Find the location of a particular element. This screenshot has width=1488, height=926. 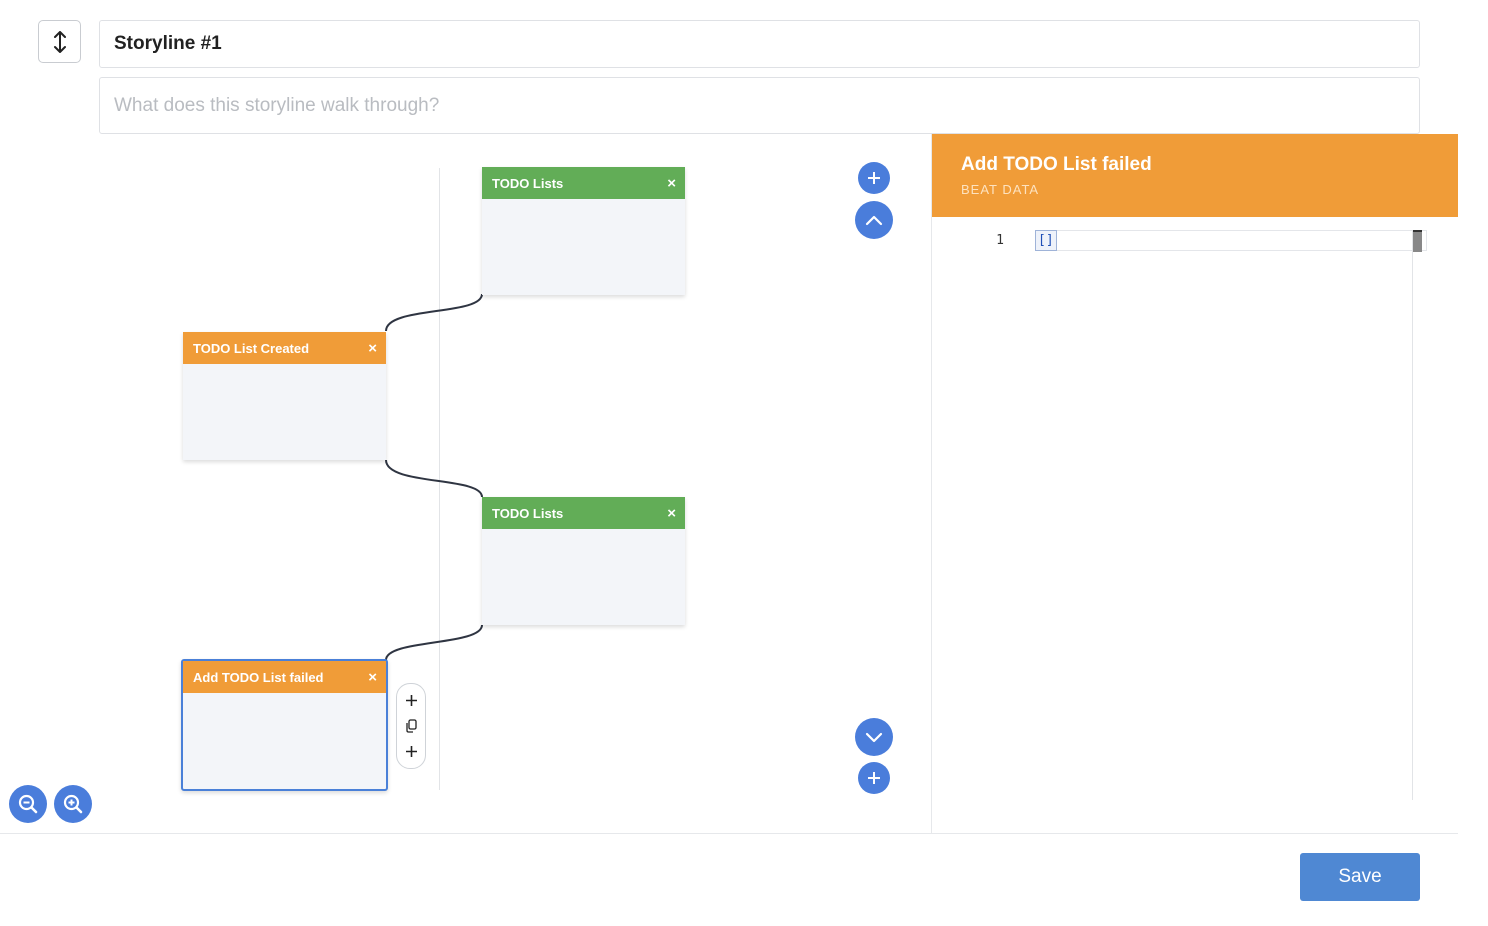

zoom-in-button is located at coordinates (73, 804).